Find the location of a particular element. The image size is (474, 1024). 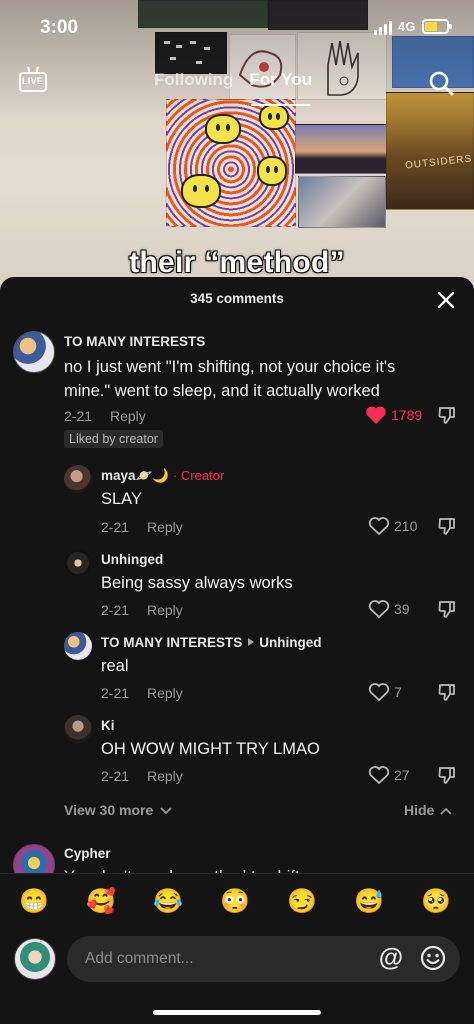

signal-icon is located at coordinates (384, 28).